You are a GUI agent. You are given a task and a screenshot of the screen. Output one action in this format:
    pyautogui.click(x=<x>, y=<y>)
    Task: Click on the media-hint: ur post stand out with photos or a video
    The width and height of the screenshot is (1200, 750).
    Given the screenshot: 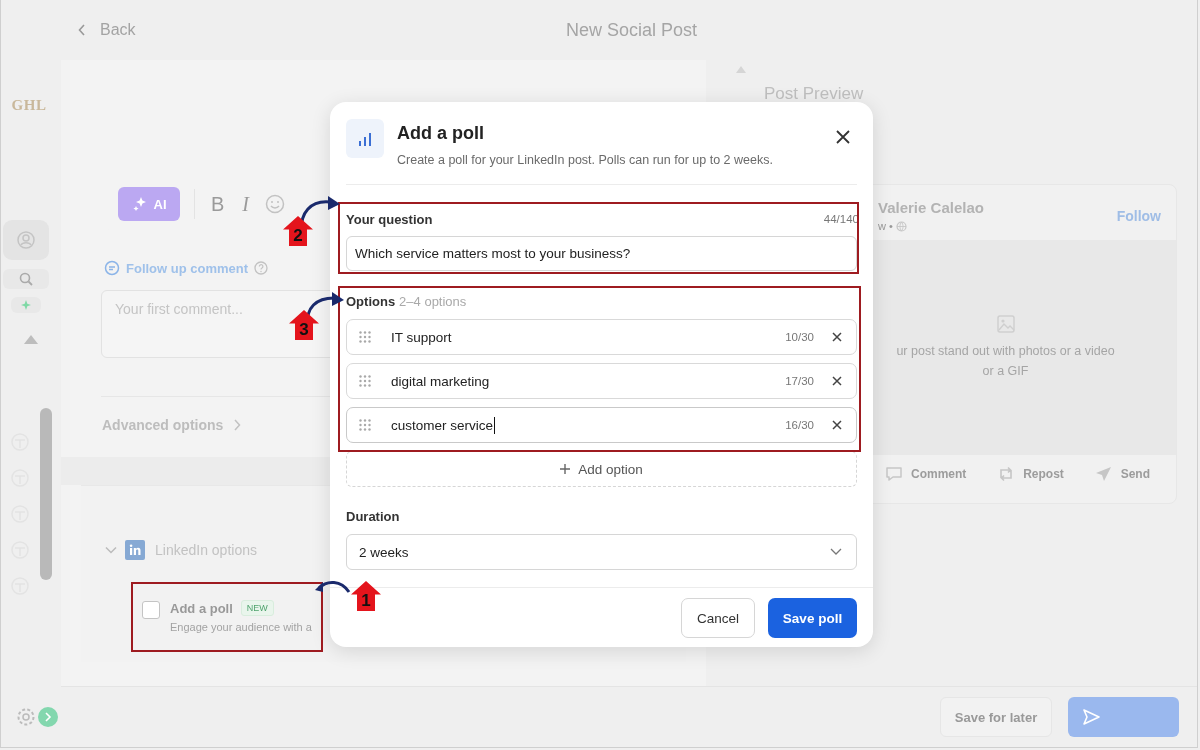 What is the action you would take?
    pyautogui.click(x=1005, y=351)
    